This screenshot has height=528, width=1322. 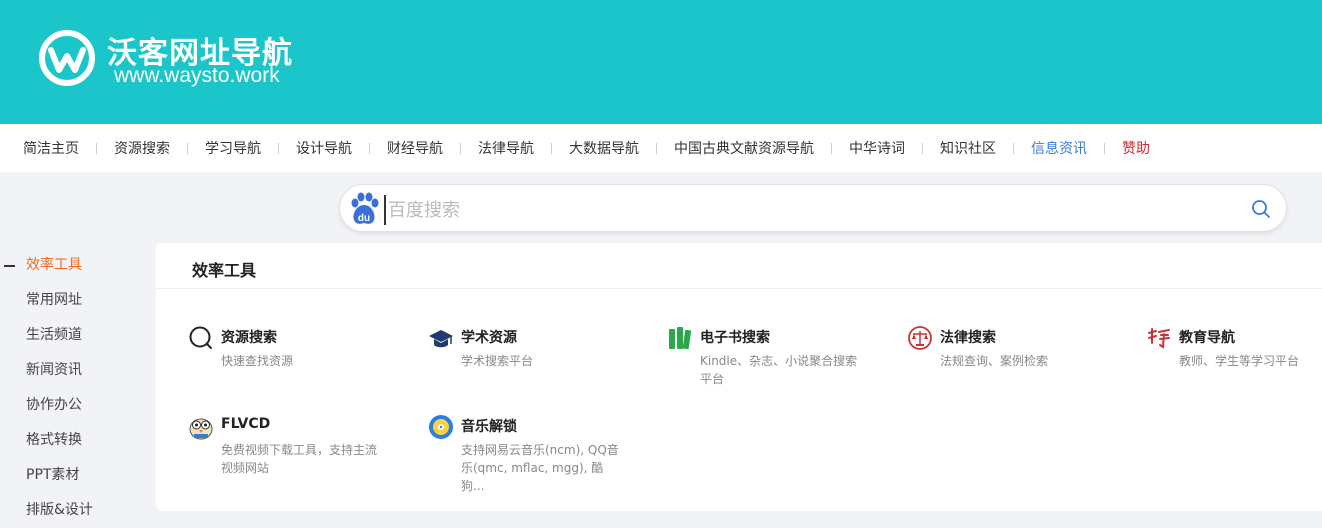 What do you see at coordinates (142, 148) in the screenshot?
I see `nav-item-resource-search: 资源搜索` at bounding box center [142, 148].